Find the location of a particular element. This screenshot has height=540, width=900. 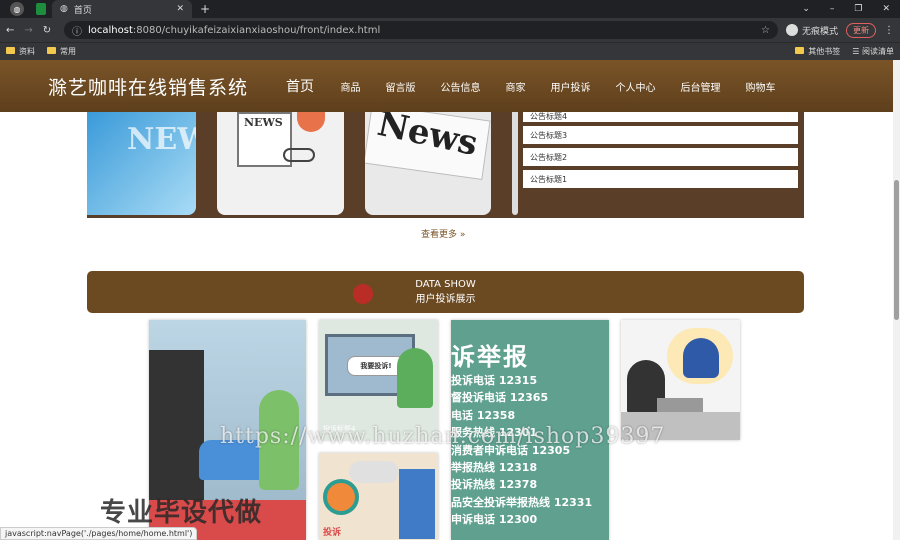

hotline-item: 申诉电话 12300 is located at coordinates (494, 520).